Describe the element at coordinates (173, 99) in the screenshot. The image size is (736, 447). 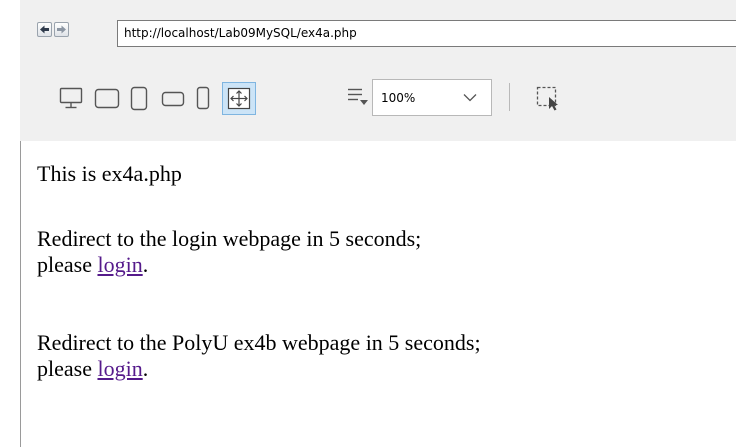
I see `phone-landscape-icon` at that location.